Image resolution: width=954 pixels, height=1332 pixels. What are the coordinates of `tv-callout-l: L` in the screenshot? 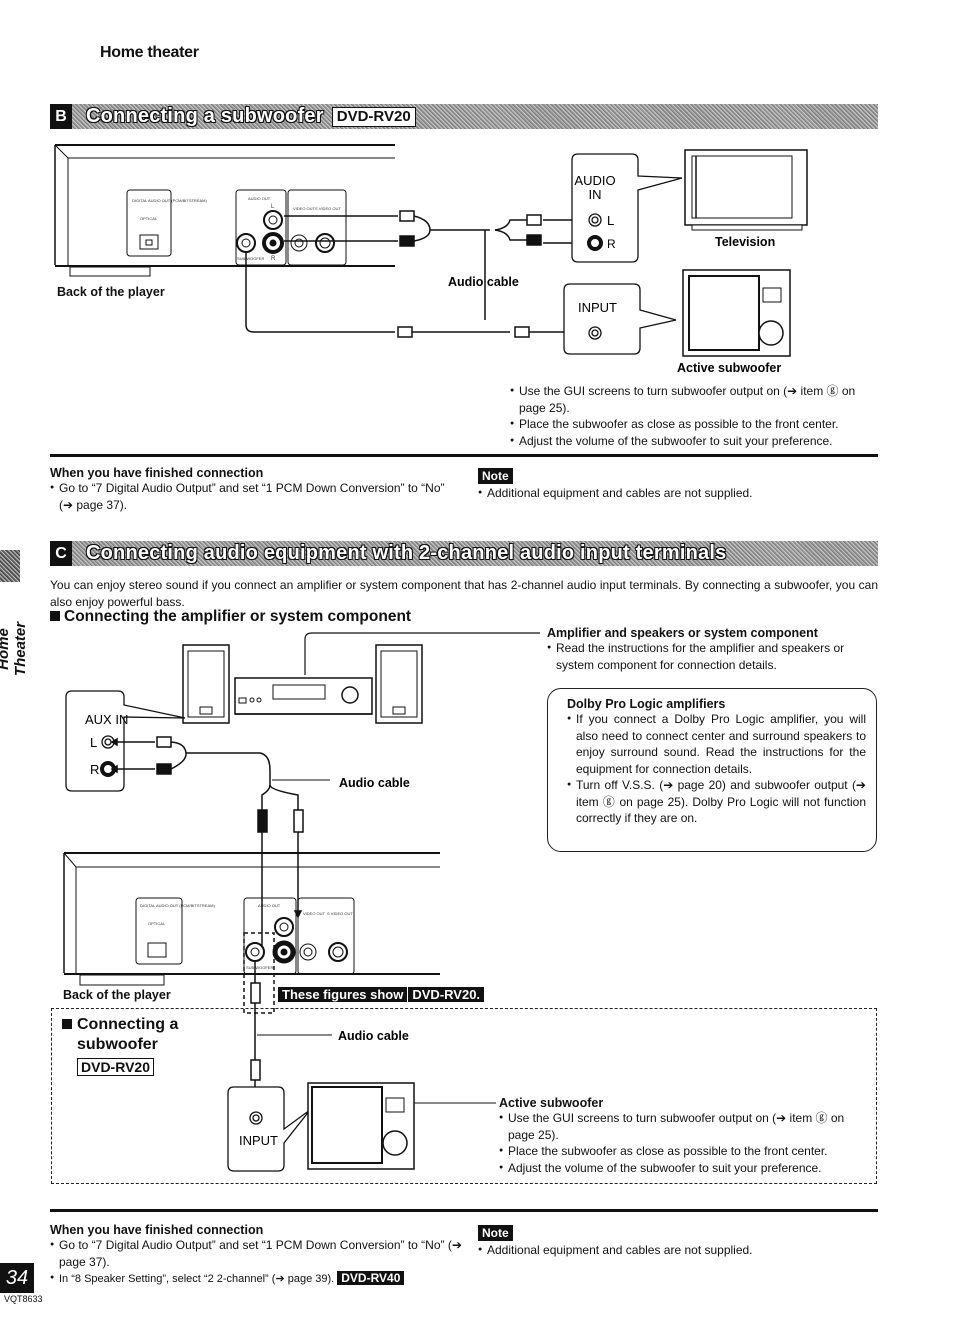 It's located at (610, 220).